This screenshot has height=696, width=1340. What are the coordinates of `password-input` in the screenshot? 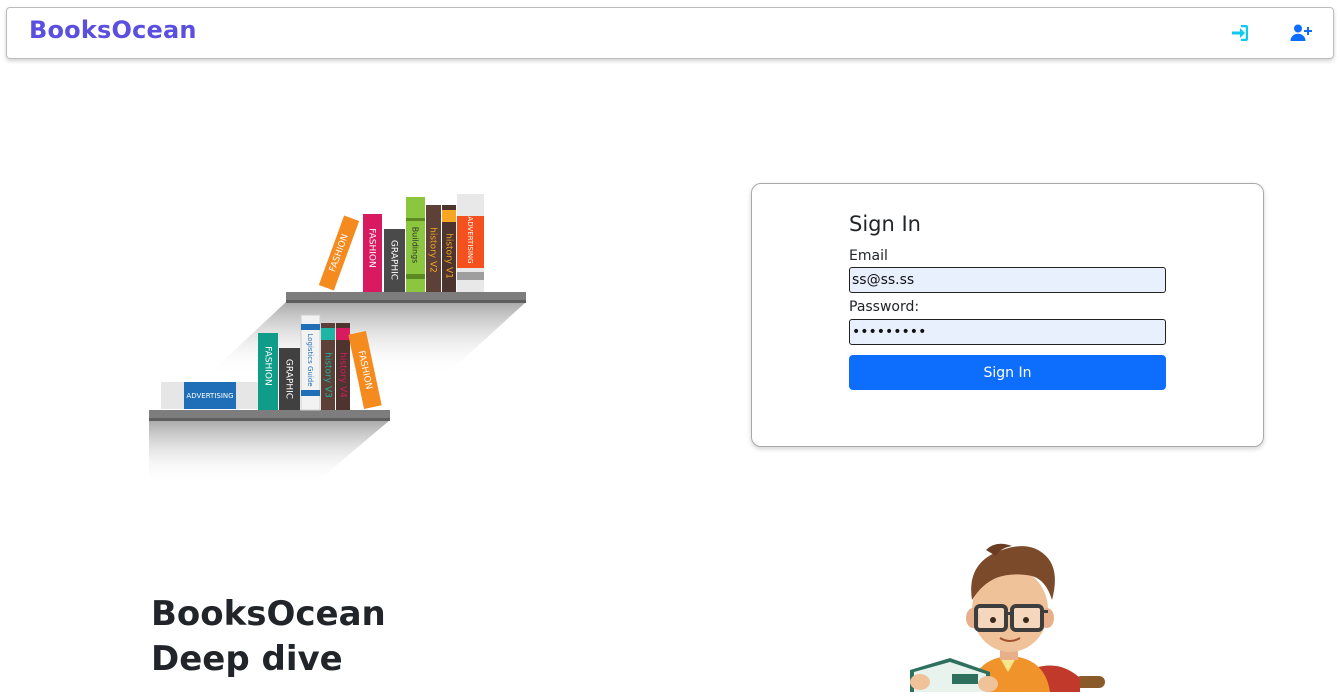 It's located at (1007, 332).